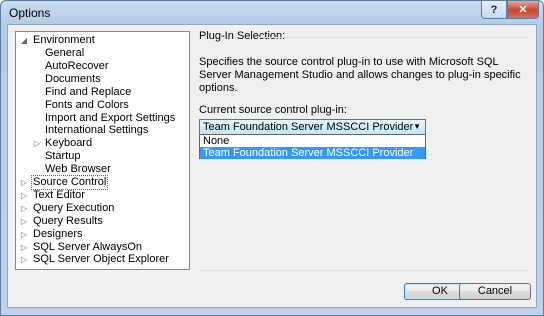  I want to click on plugin-combo-label: Current source control plug-in:, so click(273, 110).